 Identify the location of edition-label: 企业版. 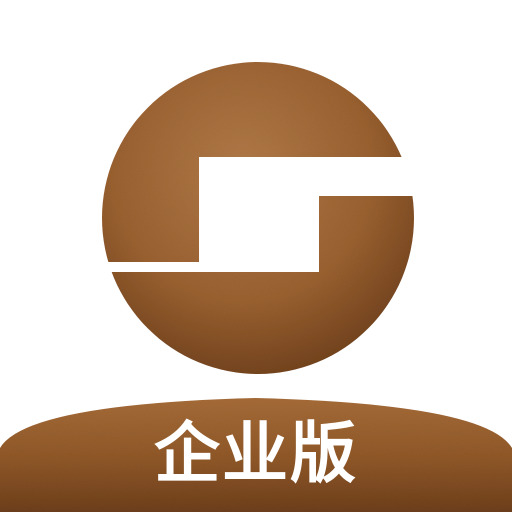
(256, 453).